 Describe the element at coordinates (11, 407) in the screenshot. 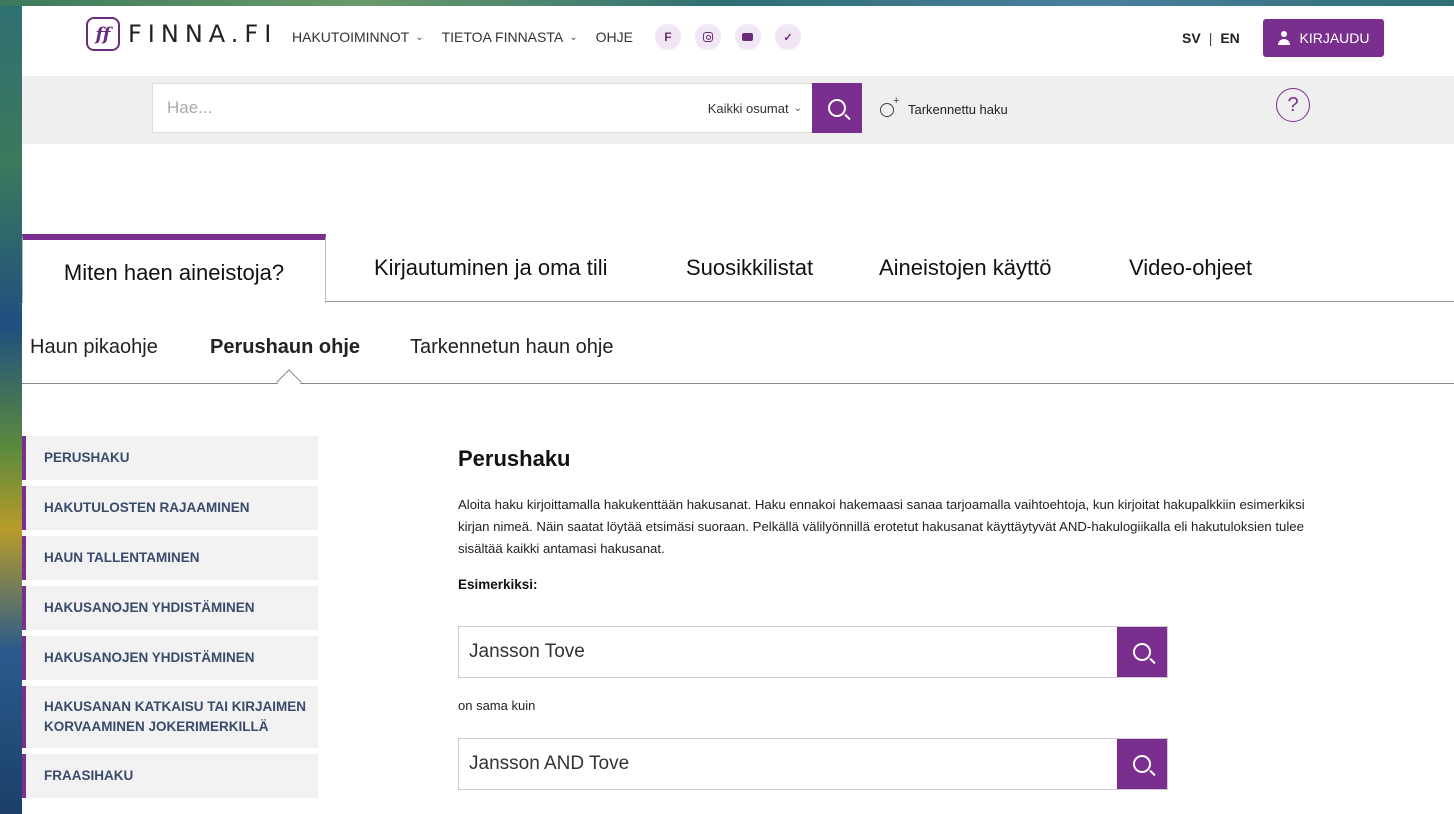

I see `background-frame-left` at that location.